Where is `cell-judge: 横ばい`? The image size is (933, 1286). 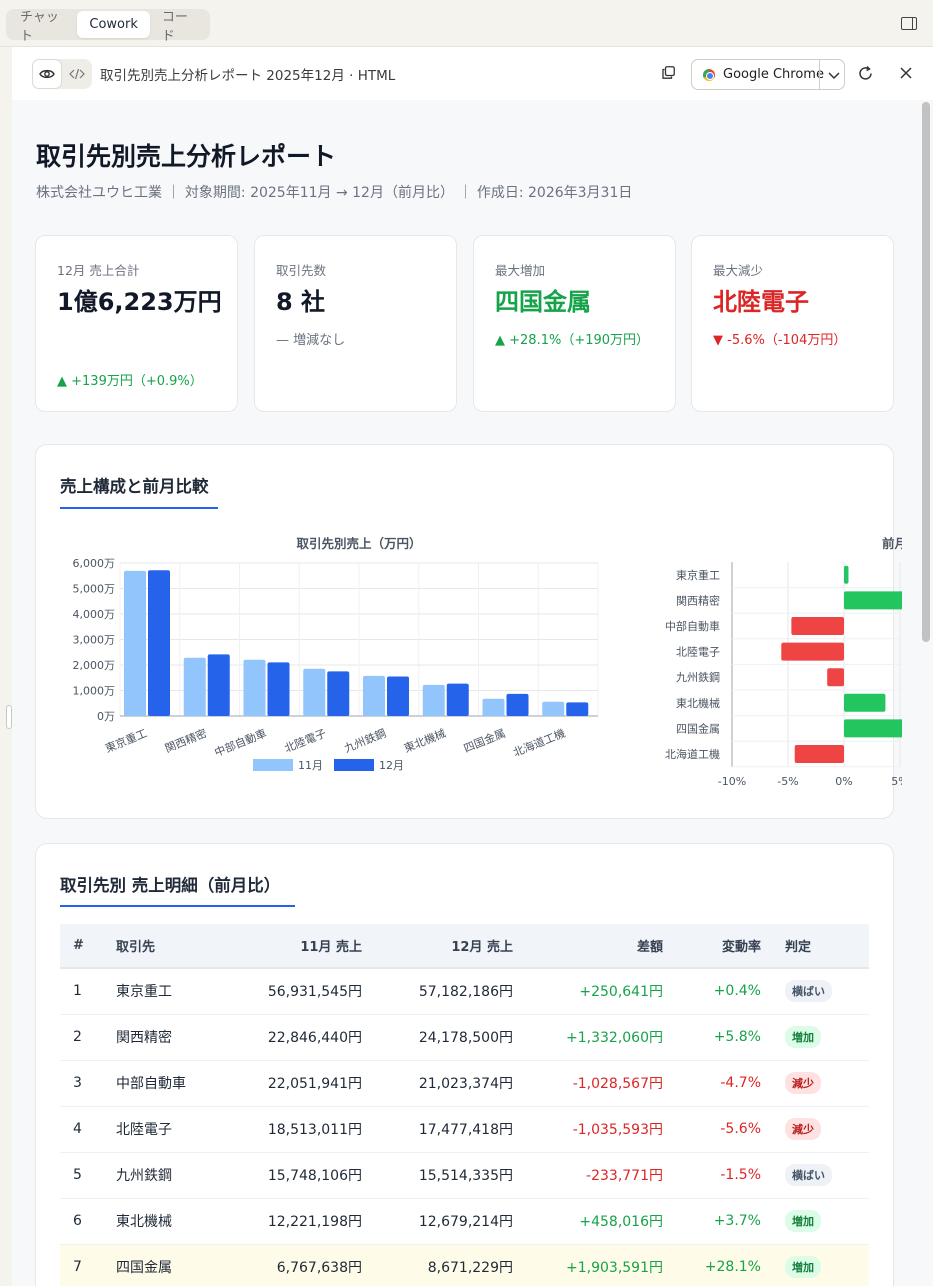
cell-judge: 横ばい is located at coordinates (815, 1175).